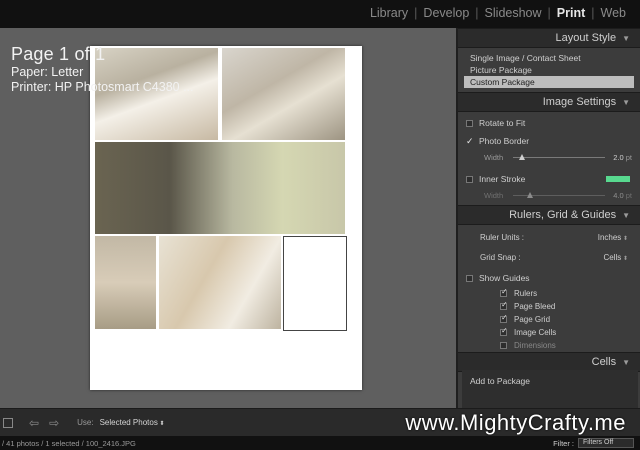  I want to click on stroke-width-slider, so click(559, 194).